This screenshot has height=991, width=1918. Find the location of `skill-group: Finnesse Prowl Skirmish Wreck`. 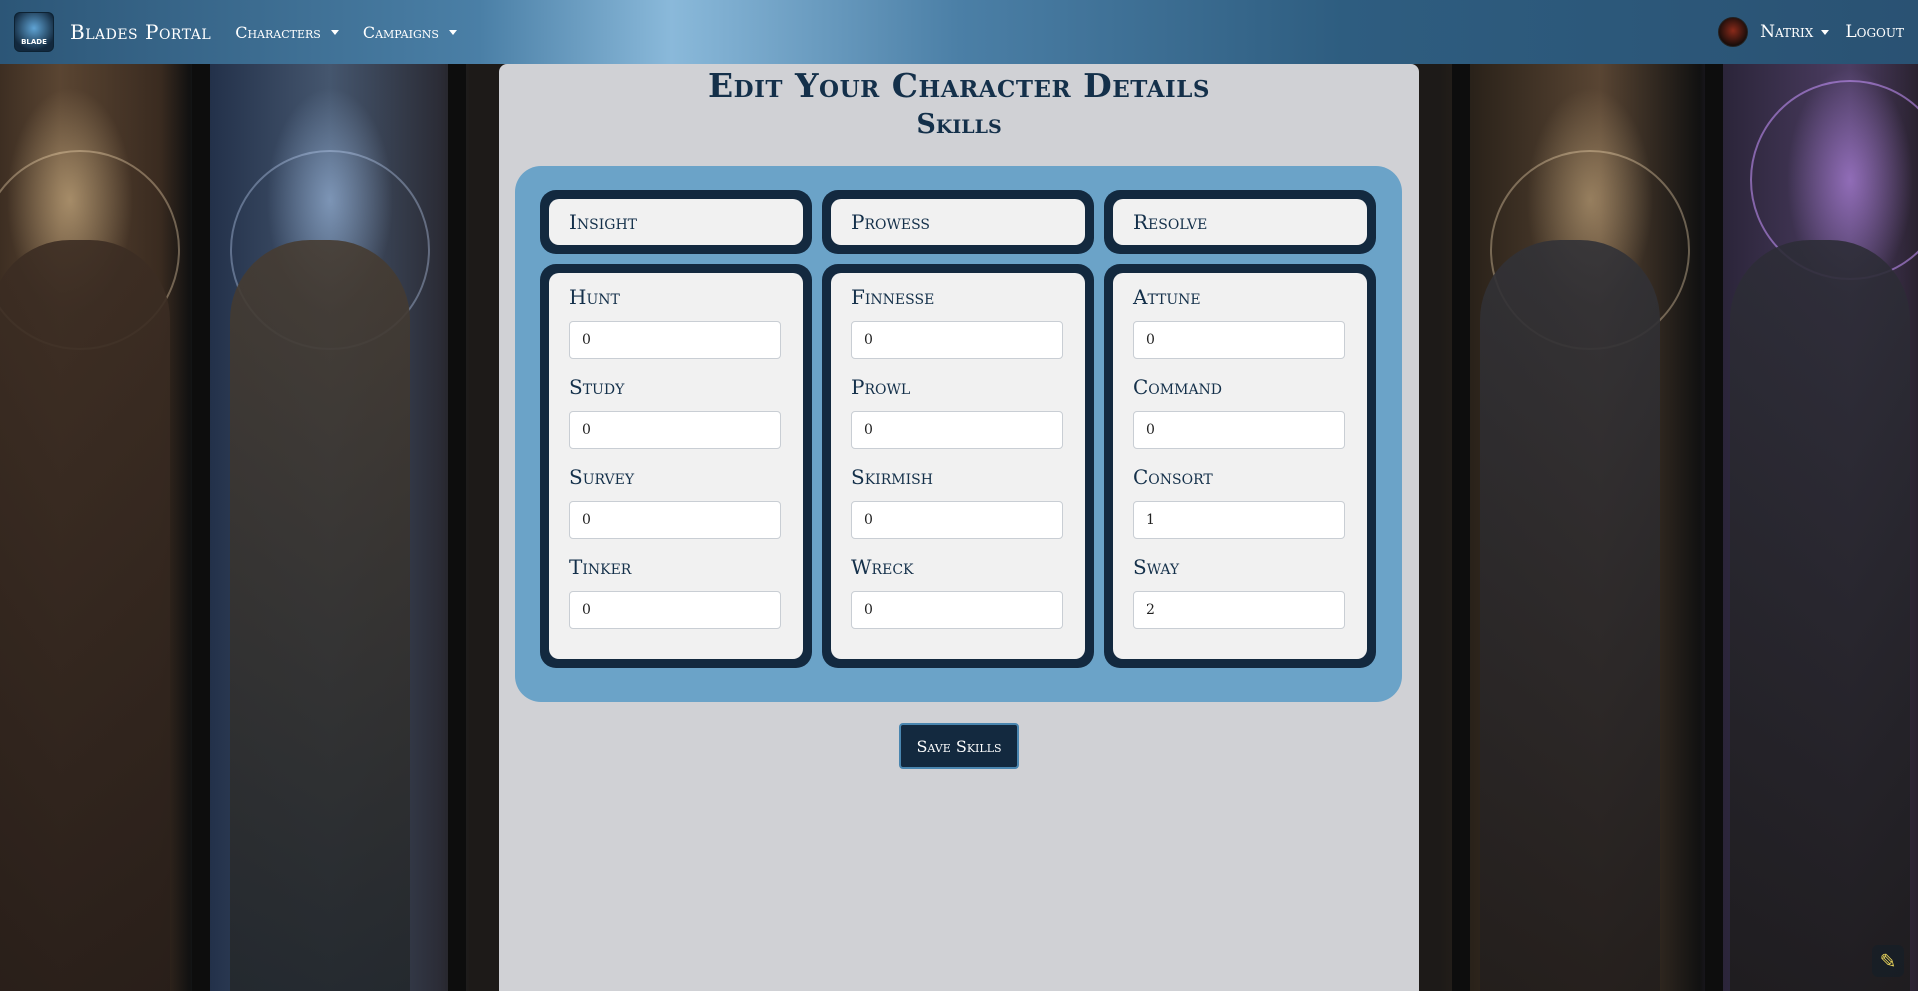

skill-group: Finnesse Prowl Skirmish Wreck is located at coordinates (958, 466).